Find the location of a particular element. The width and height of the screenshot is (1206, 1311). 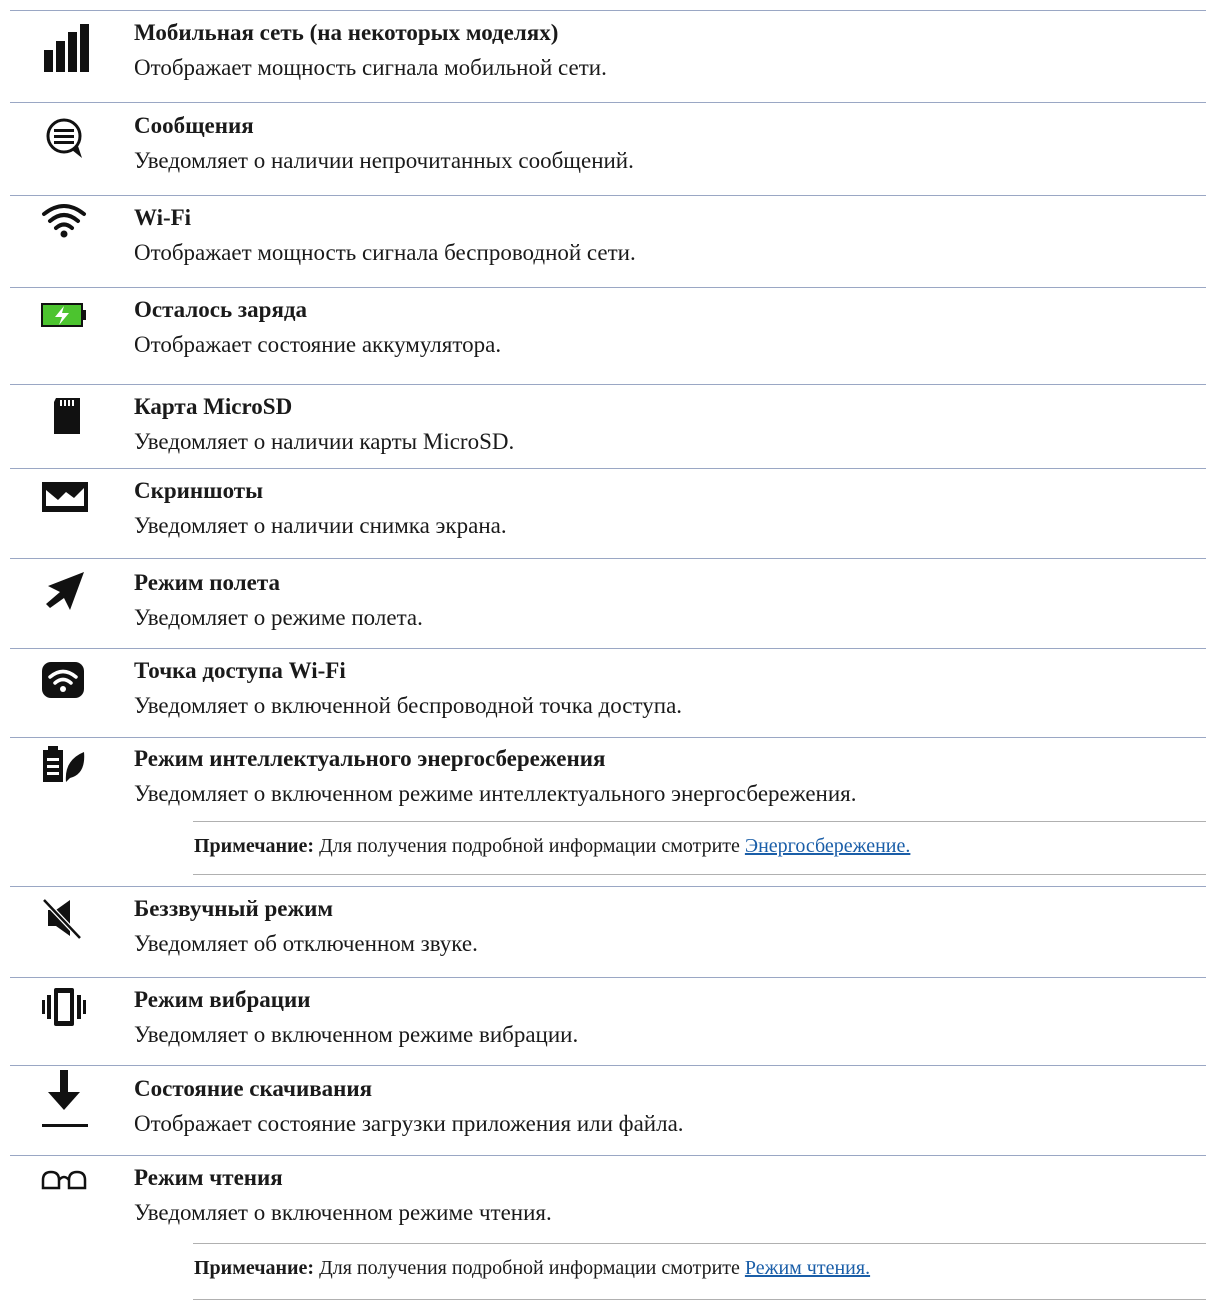

power-saver-icon is located at coordinates (68, 774).